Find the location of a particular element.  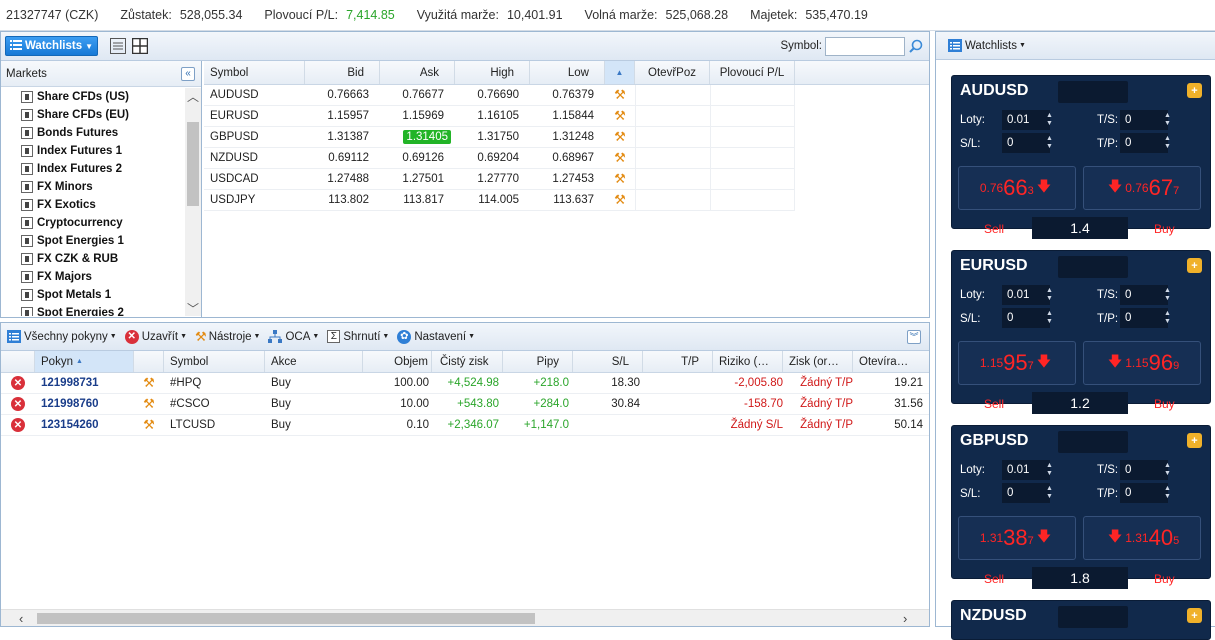

scroll-thumb is located at coordinates (193, 164).